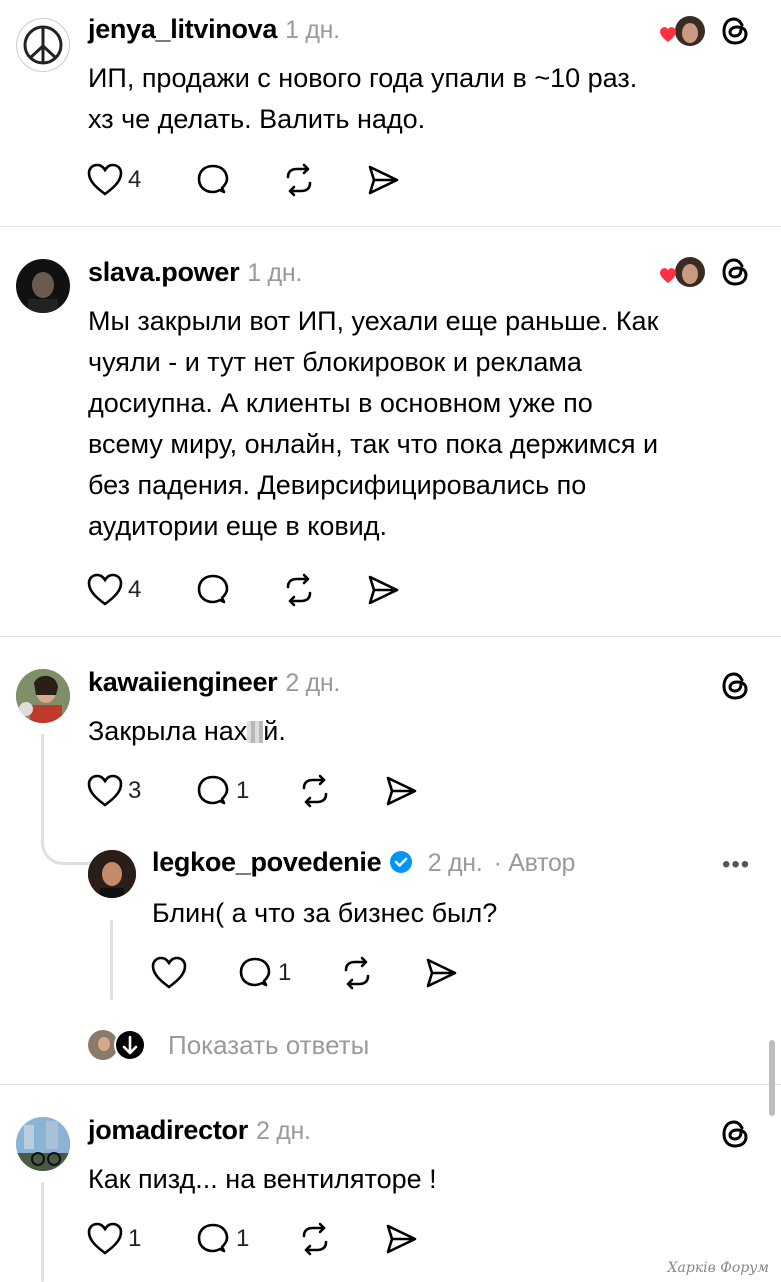  Describe the element at coordinates (269, 1044) in the screenshot. I see `show-replies-label: Показать ответы` at that location.